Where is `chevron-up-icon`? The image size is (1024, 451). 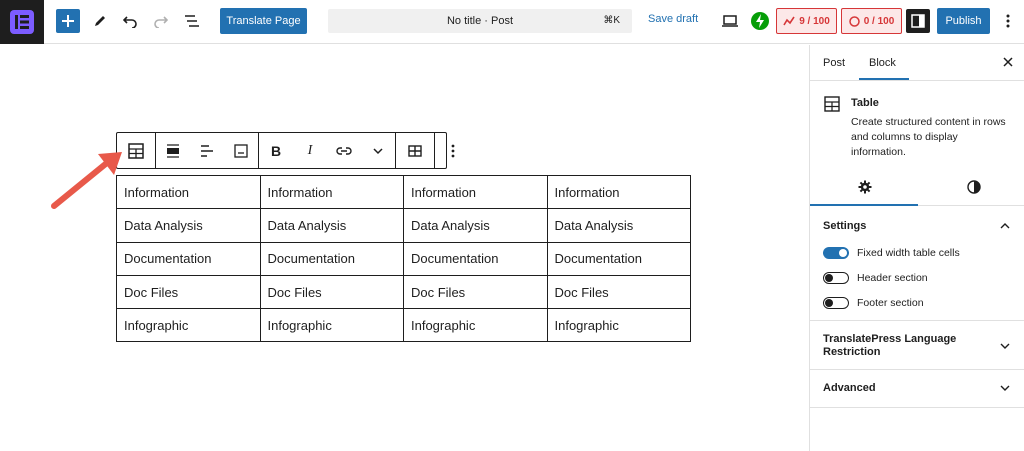 chevron-up-icon is located at coordinates (1005, 226).